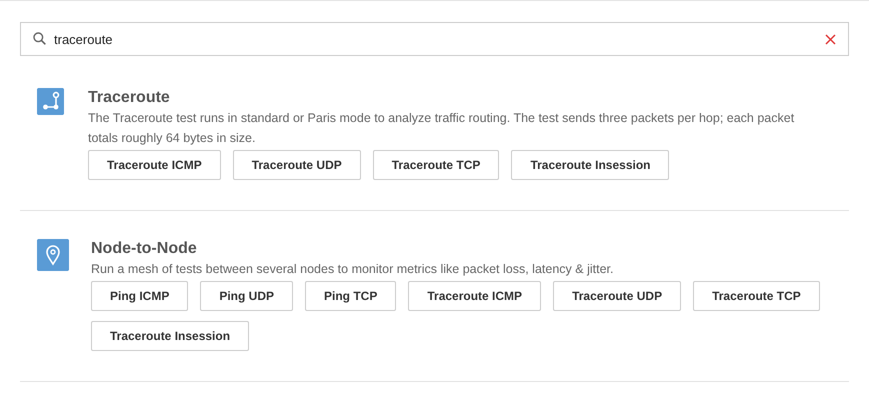  Describe the element at coordinates (434, 39) in the screenshot. I see `search-field: traceroute` at that location.